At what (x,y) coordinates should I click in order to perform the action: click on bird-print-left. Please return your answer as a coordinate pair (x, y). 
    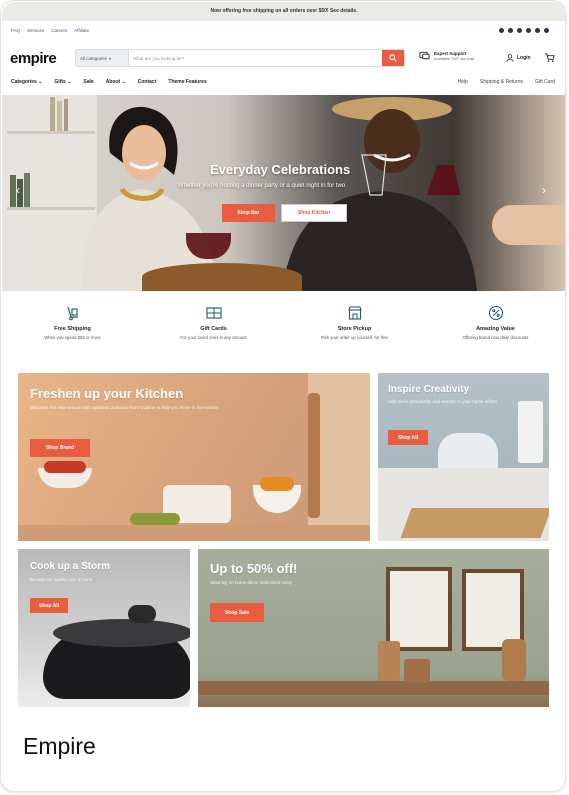
    Looking at the image, I should click on (419, 609).